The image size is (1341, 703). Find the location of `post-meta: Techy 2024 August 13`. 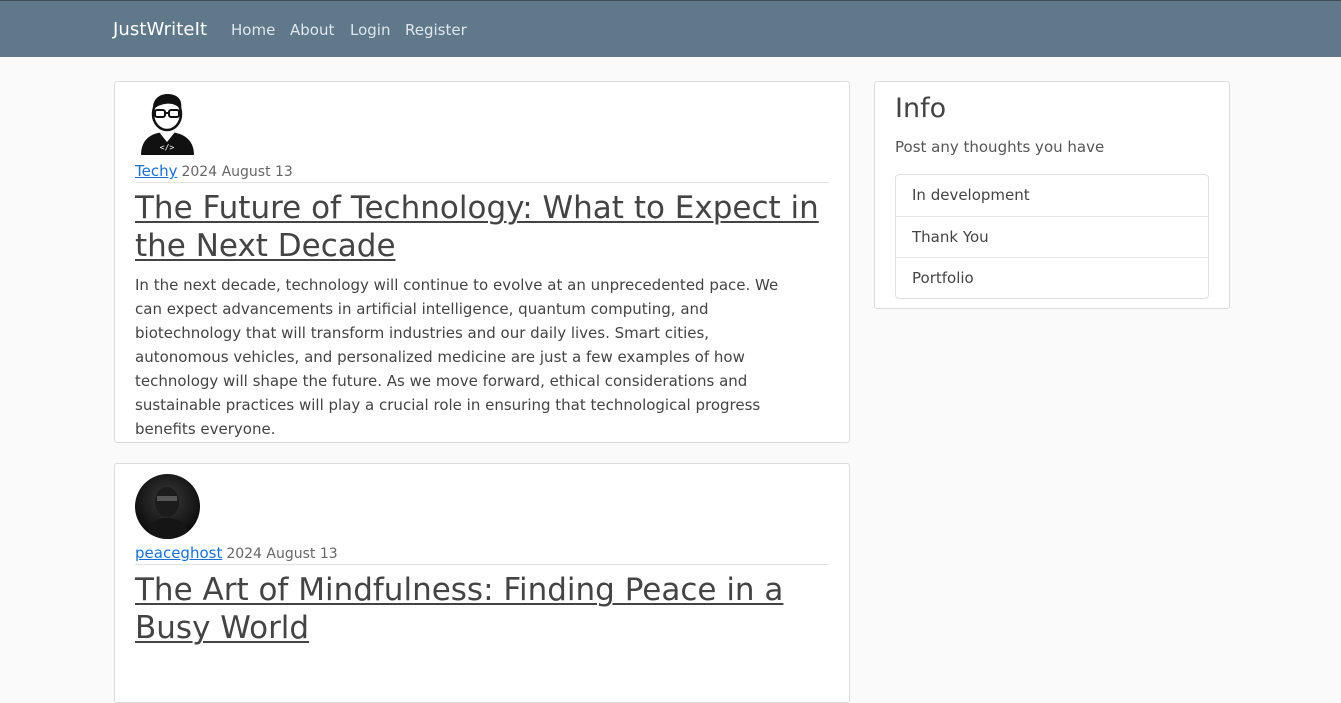

post-meta: Techy 2024 August 13 is located at coordinates (214, 171).